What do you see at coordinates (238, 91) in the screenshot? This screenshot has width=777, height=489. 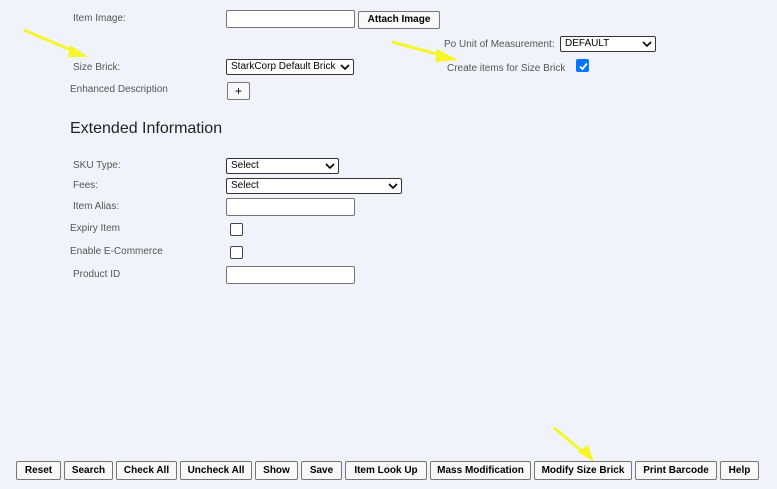 I see `enhanced-description-add-button: +` at bounding box center [238, 91].